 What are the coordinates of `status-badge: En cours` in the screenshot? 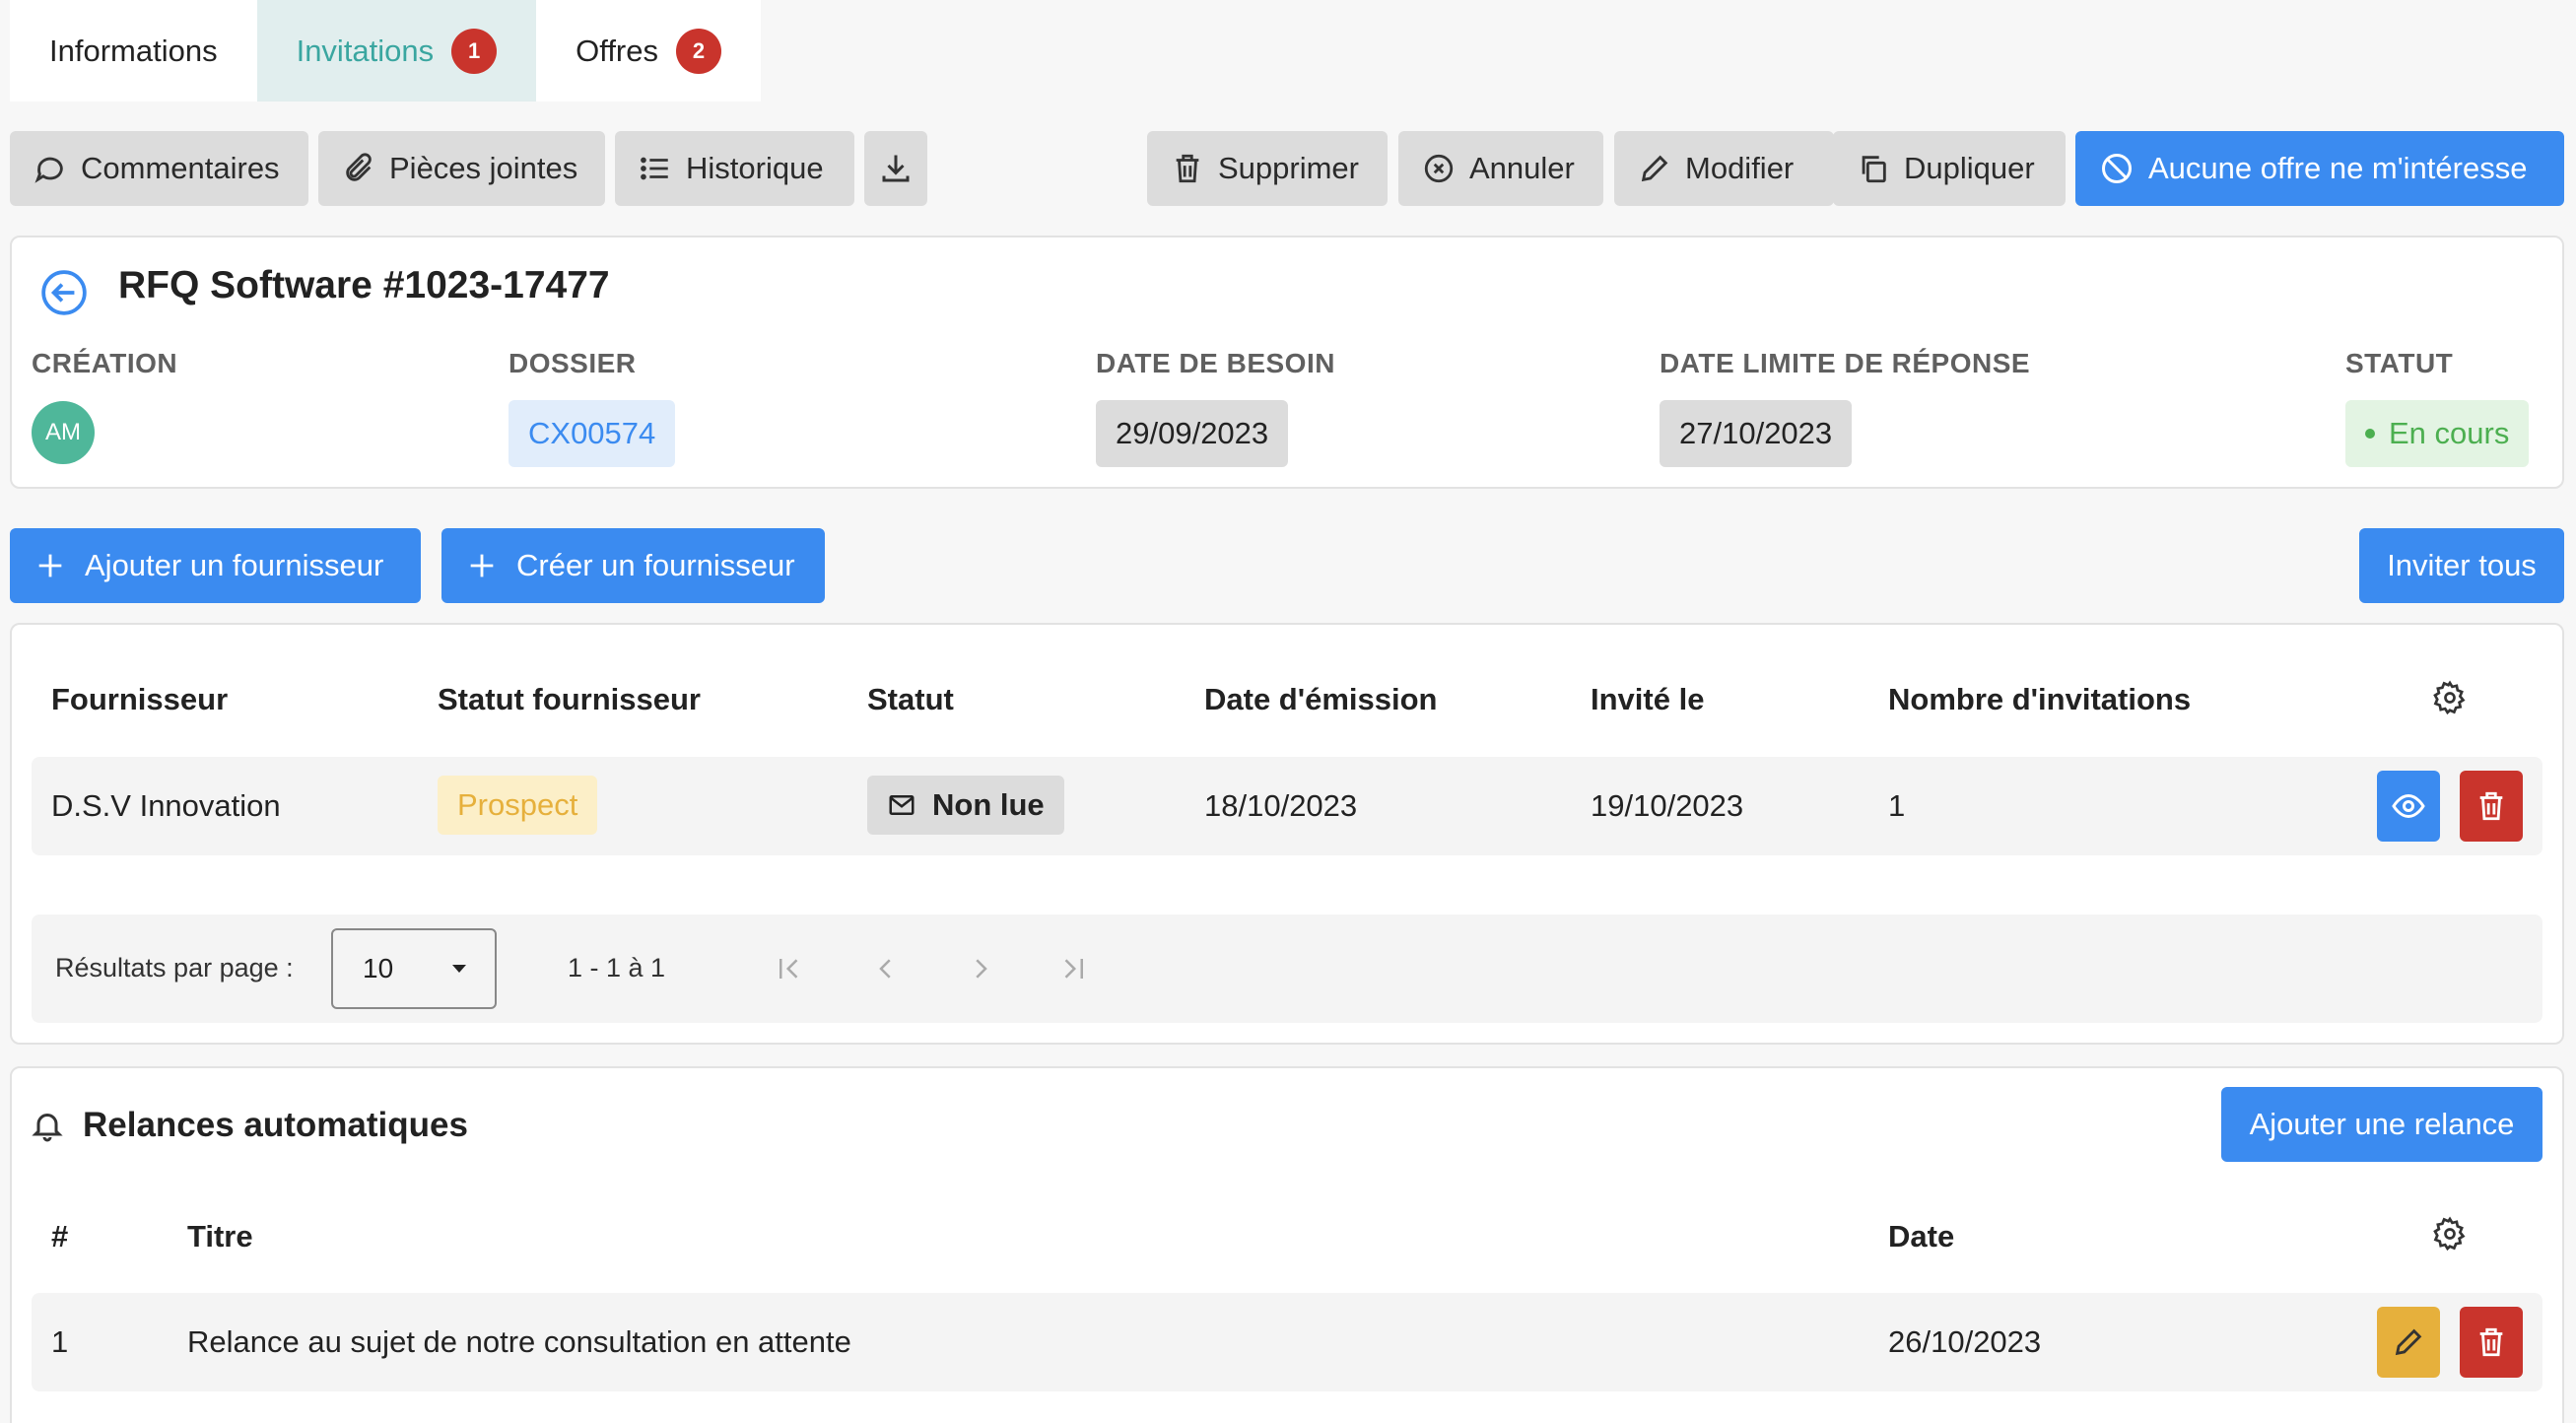 It's located at (2437, 434).